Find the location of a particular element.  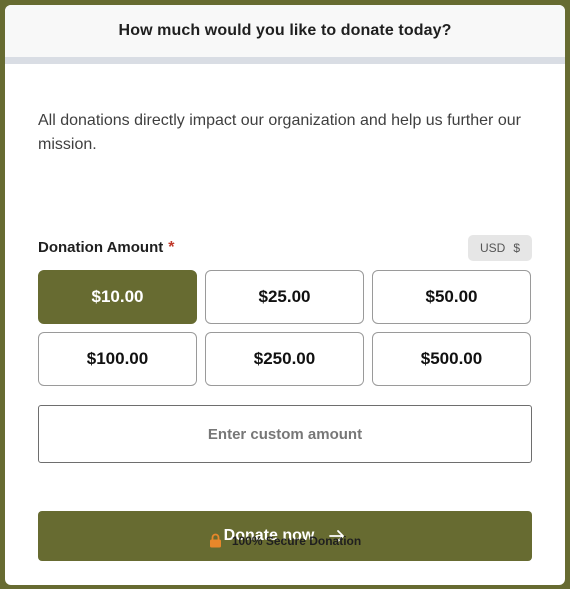

custom-amount-input is located at coordinates (285, 434).